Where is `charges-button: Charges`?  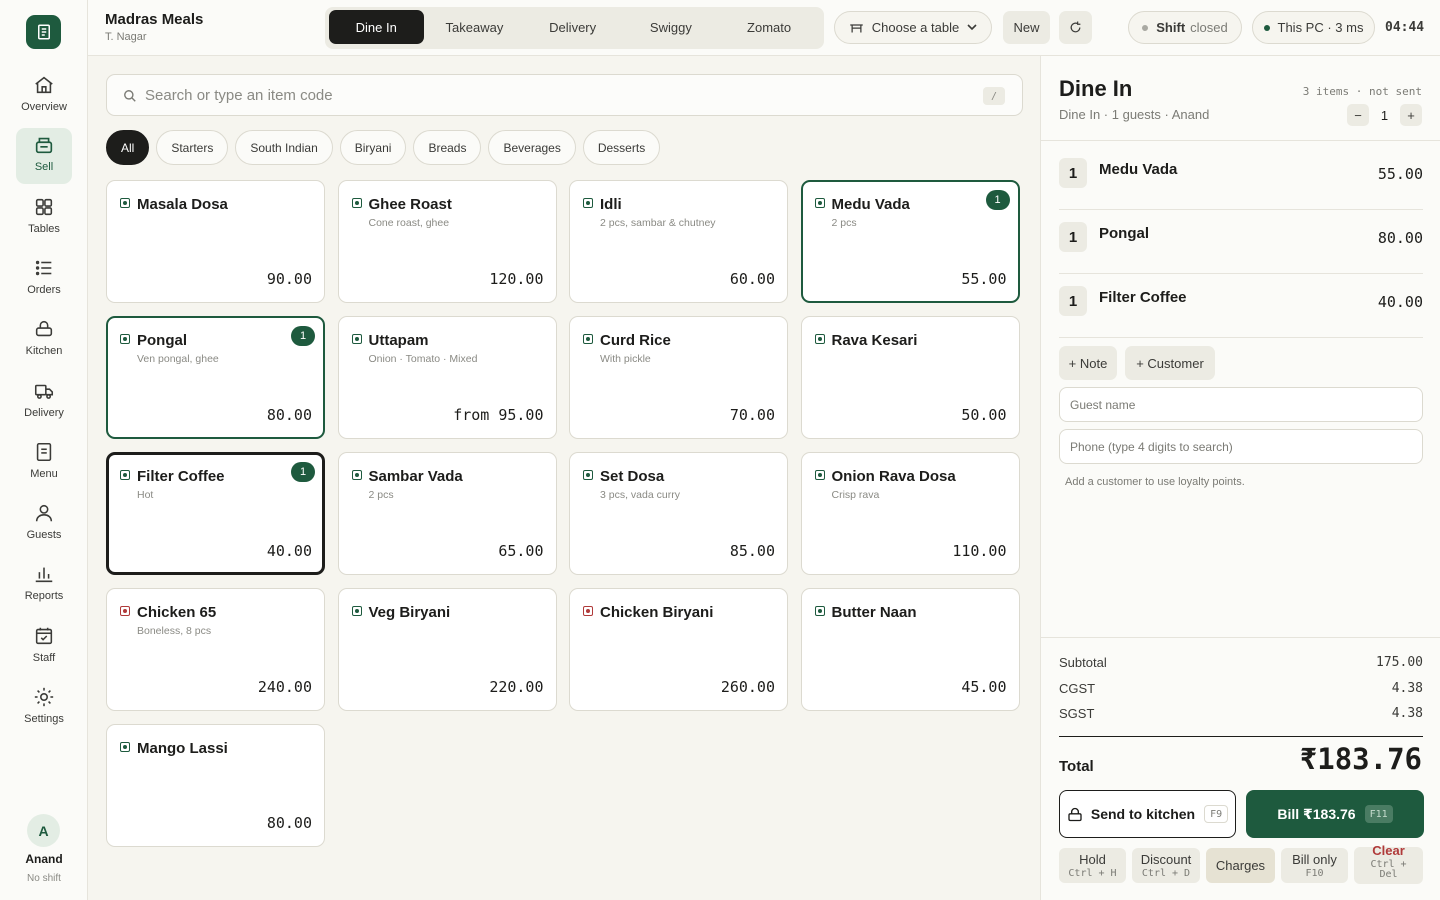
charges-button: Charges is located at coordinates (1240, 865).